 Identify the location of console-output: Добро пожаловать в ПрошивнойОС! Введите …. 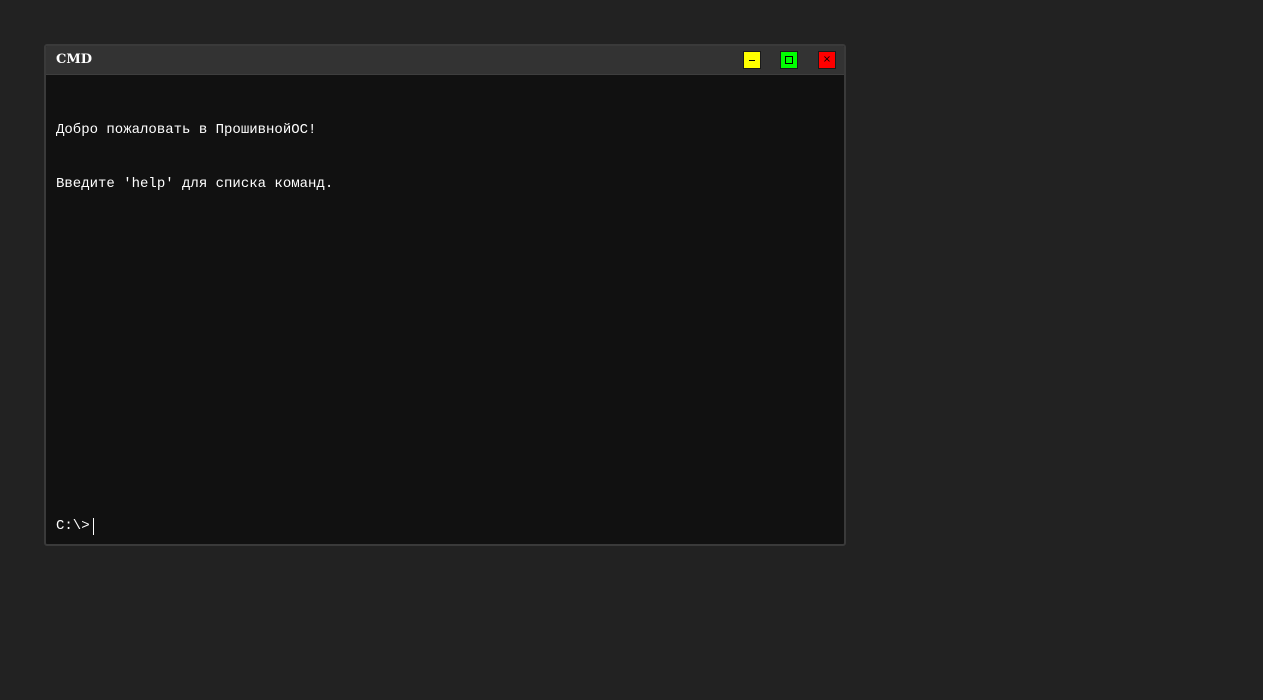
(445, 157).